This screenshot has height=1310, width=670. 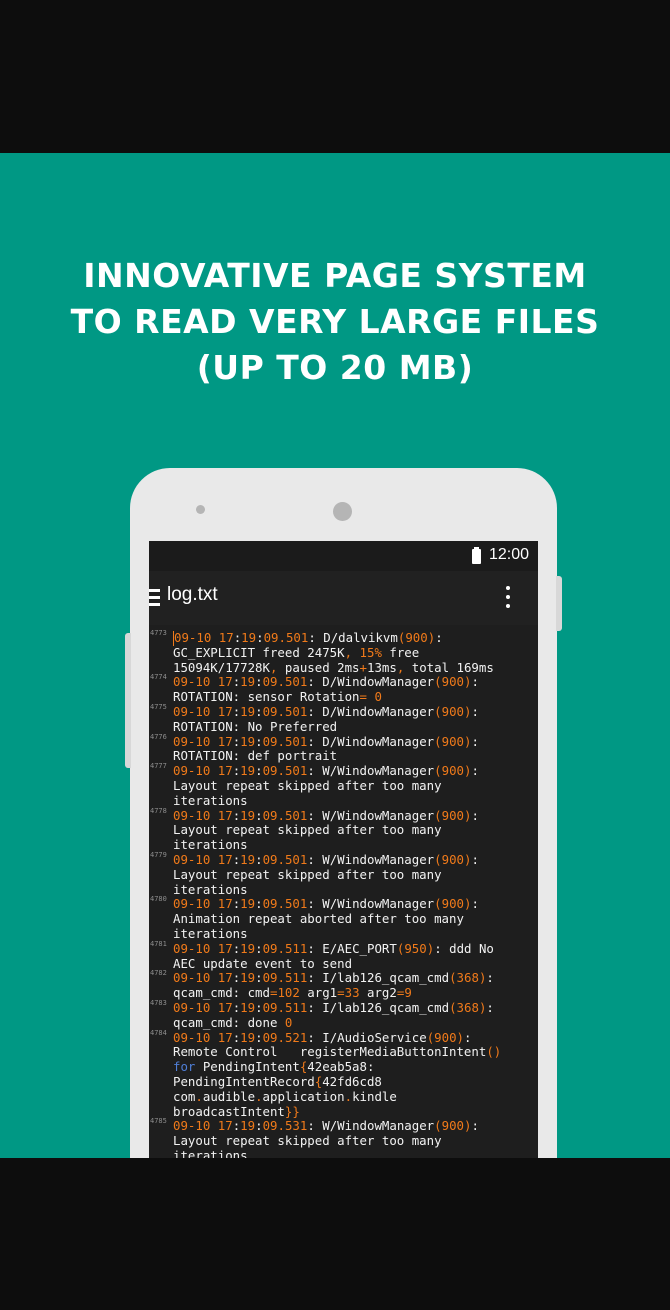 What do you see at coordinates (255, 756) in the screenshot?
I see `log-line: ROTATION: def portrait` at bounding box center [255, 756].